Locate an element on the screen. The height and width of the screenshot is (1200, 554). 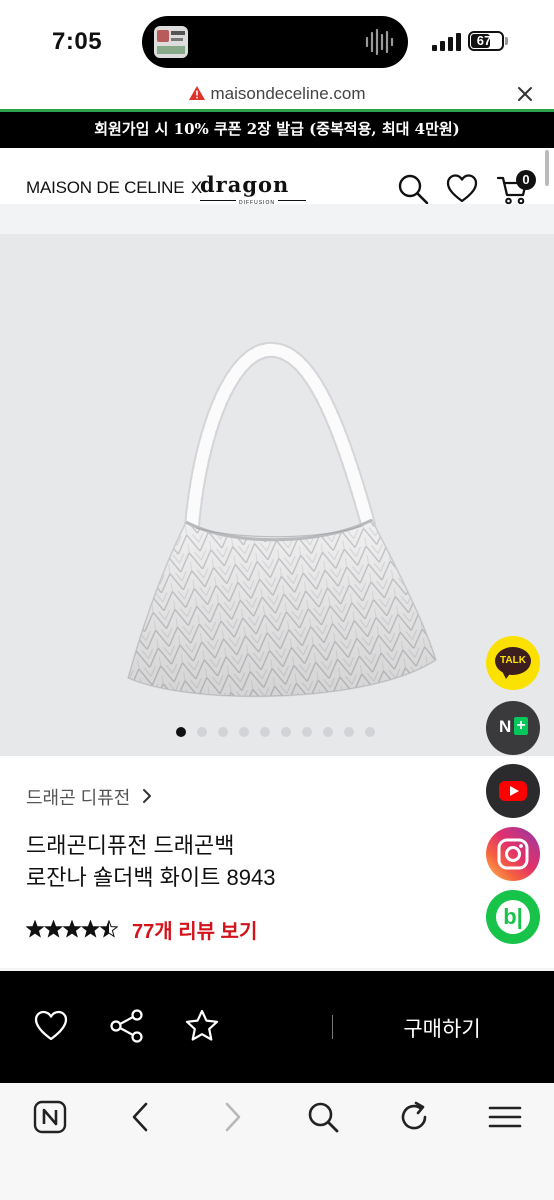
cellular-signal-icon is located at coordinates (446, 42).